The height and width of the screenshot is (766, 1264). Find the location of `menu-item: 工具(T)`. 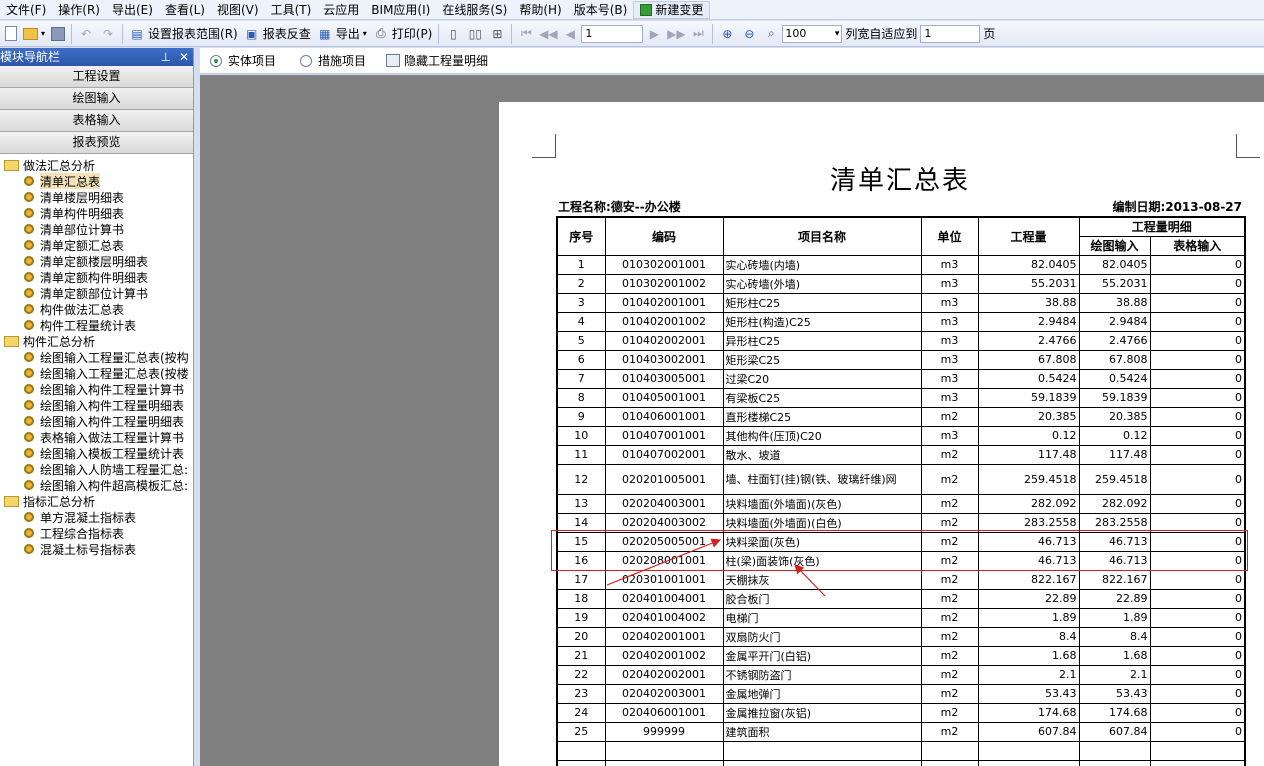

menu-item: 工具(T) is located at coordinates (291, 10).